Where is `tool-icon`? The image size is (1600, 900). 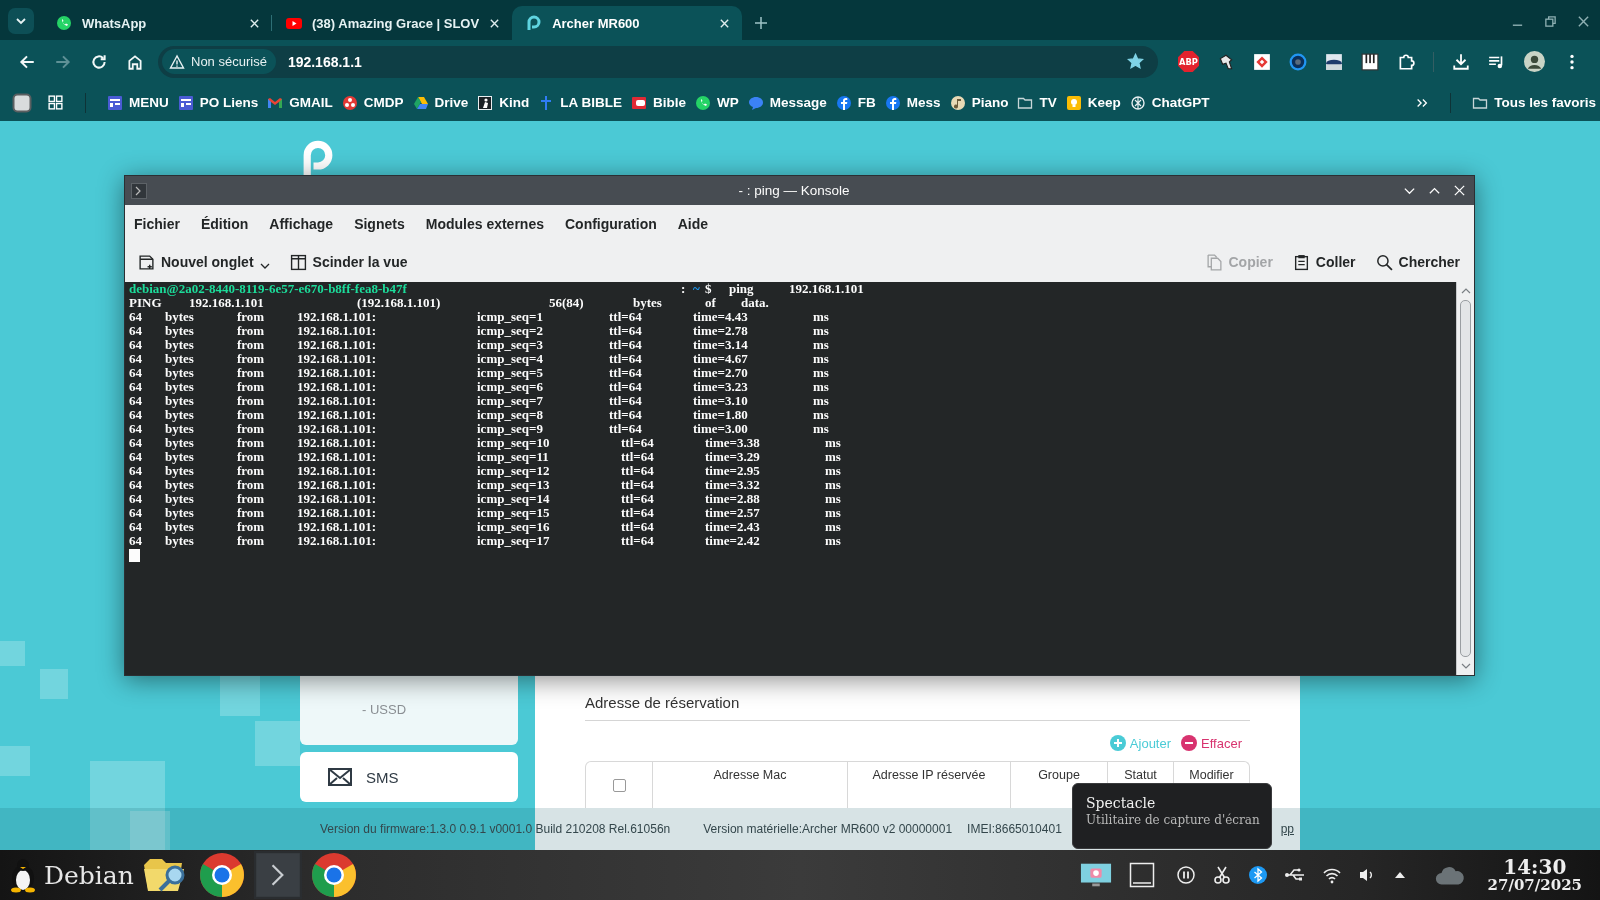
tool-icon is located at coordinates (1226, 61).